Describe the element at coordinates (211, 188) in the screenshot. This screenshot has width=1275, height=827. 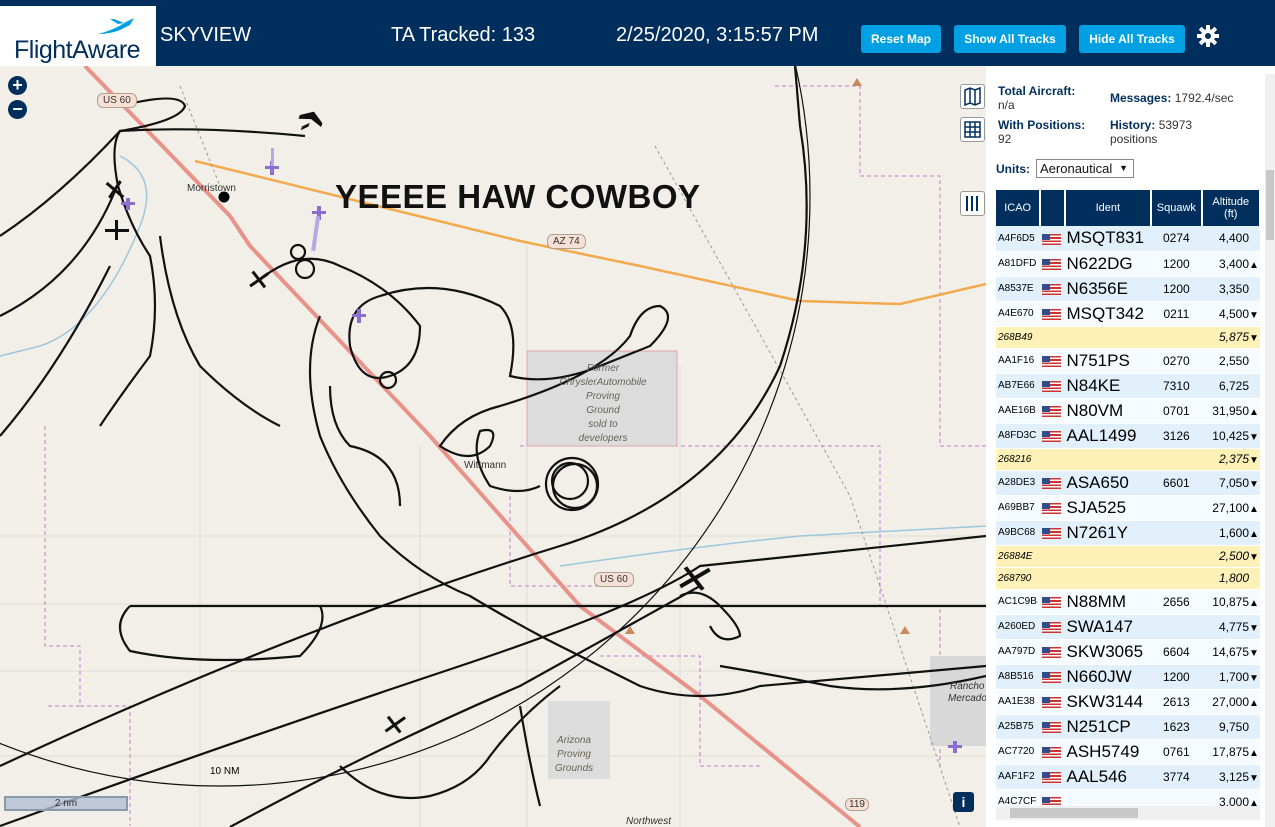
I see `place-label-morristown: Morristown` at that location.